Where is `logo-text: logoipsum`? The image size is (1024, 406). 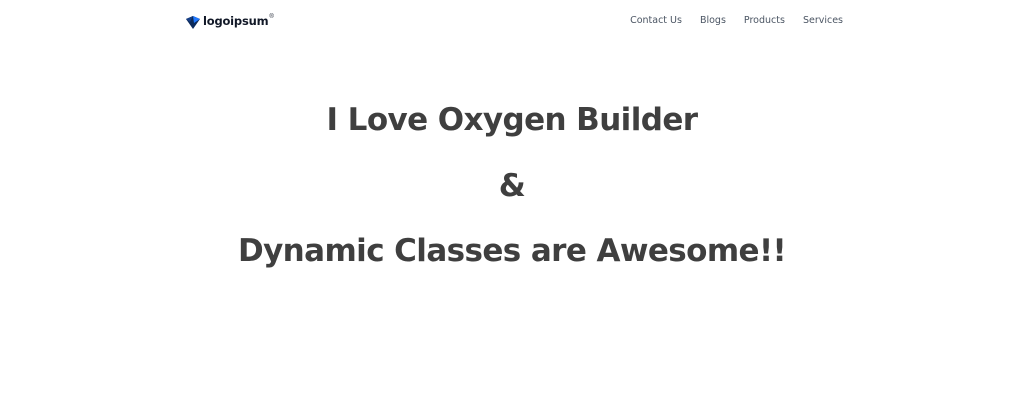 logo-text: logoipsum is located at coordinates (236, 21).